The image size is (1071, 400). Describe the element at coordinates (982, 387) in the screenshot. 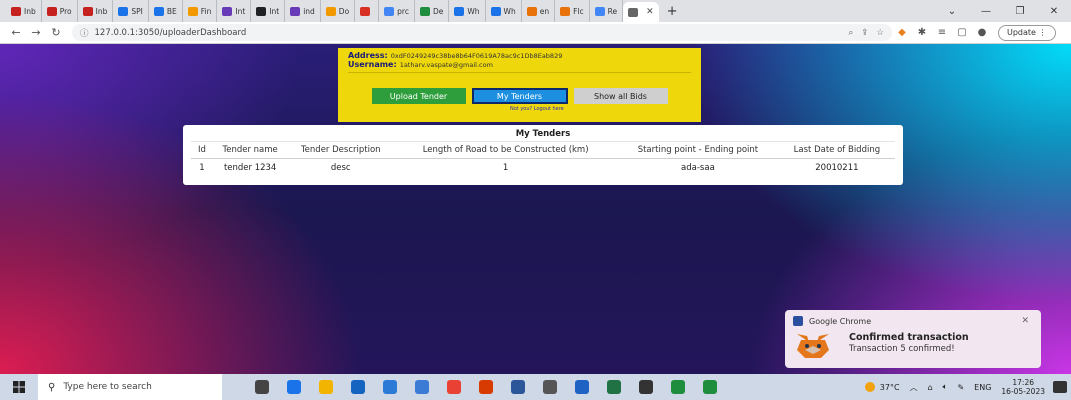

I see `language-indicator: ENG` at that location.